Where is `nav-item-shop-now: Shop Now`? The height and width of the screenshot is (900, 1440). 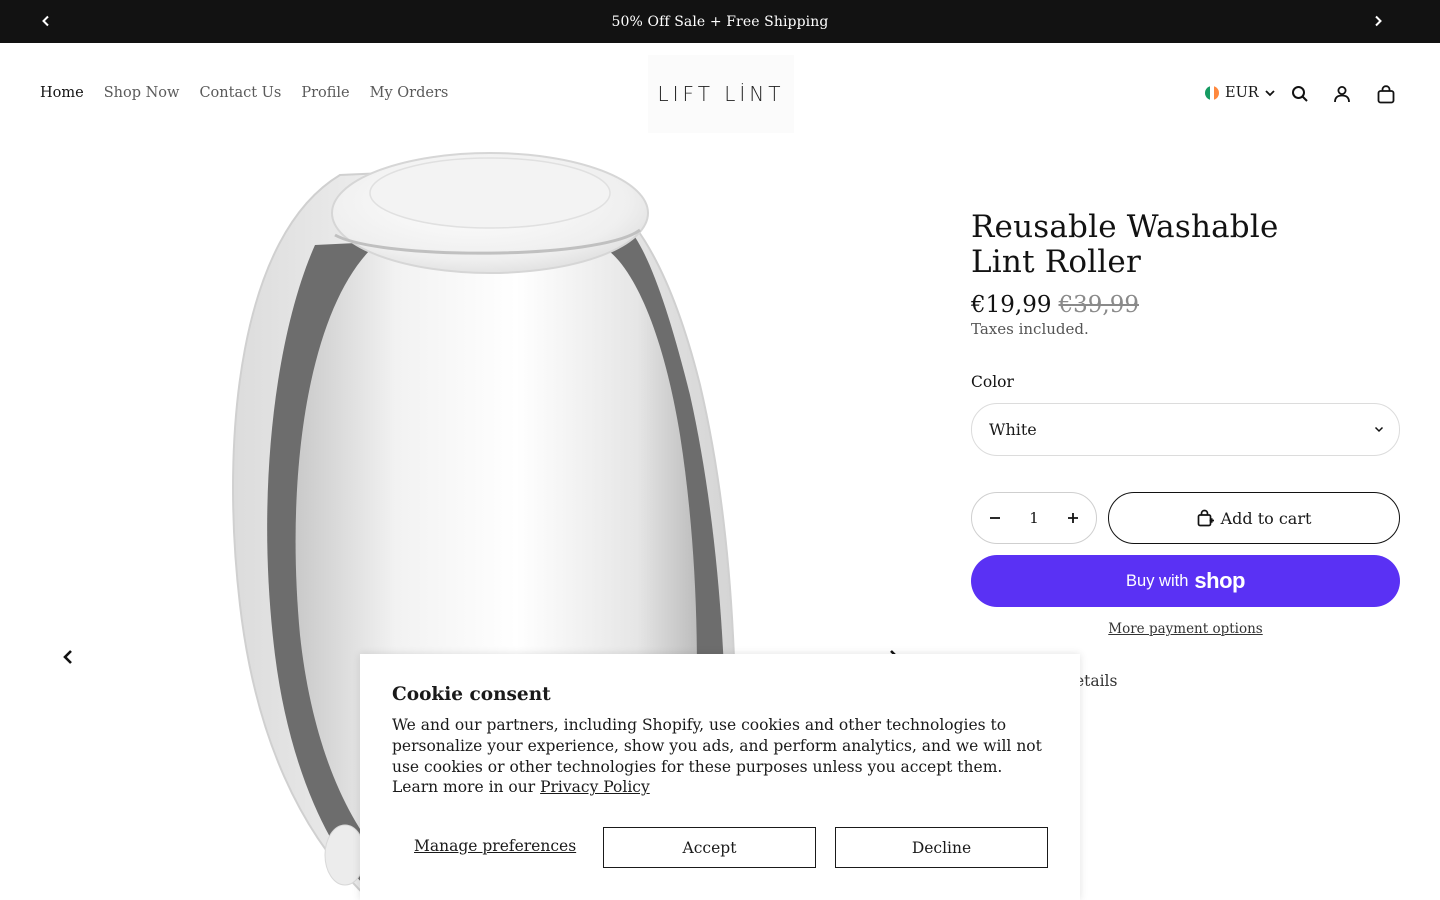
nav-item-shop-now: Shop Now is located at coordinates (142, 93).